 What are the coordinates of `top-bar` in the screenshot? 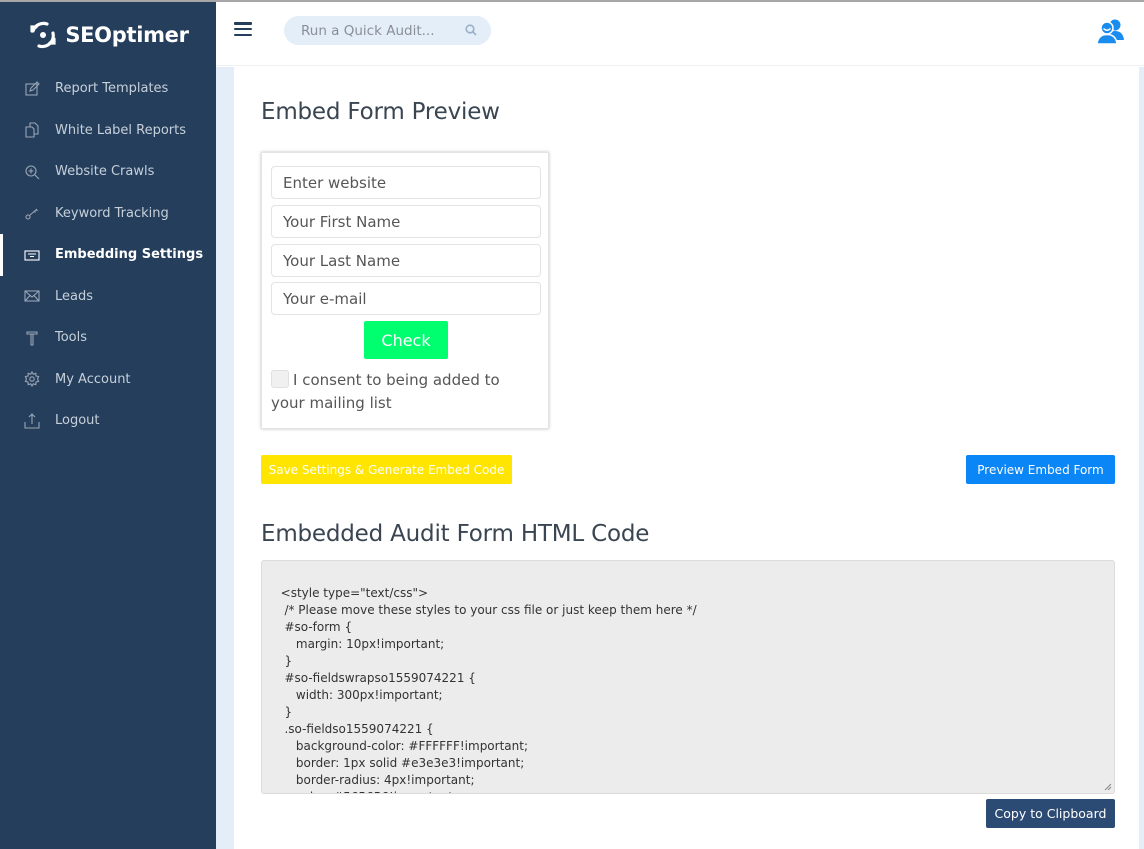 It's located at (680, 34).